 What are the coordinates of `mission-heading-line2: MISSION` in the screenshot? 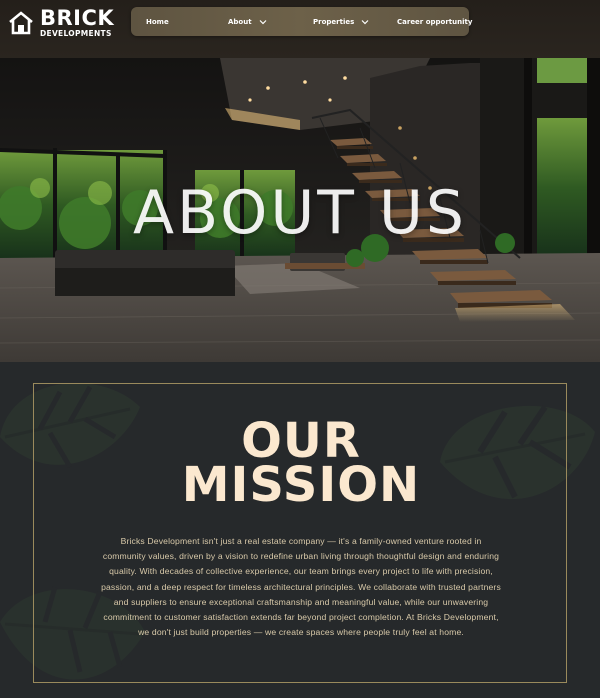 It's located at (301, 485).